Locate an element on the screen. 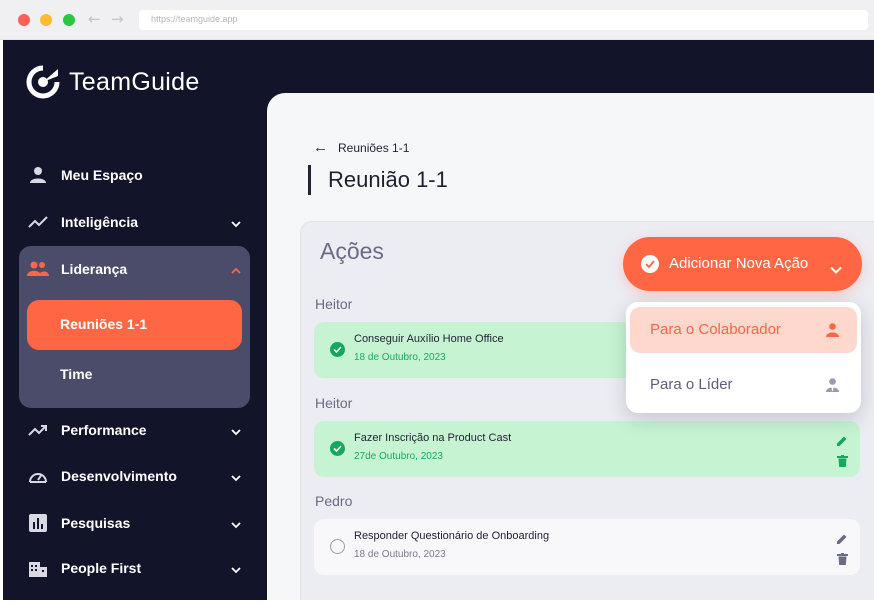  sidebar-item-inteligencia: Inteligência is located at coordinates (137, 222).